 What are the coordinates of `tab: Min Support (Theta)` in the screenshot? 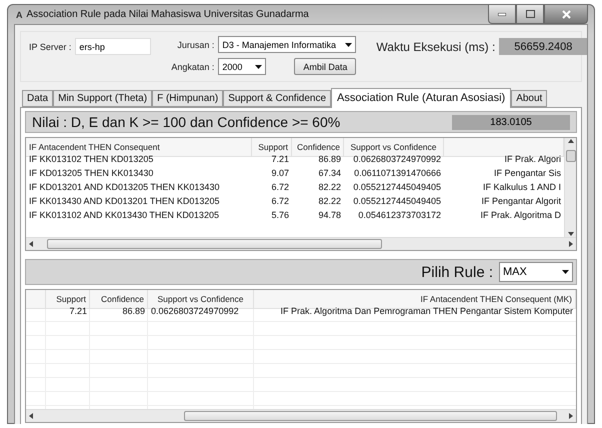 It's located at (102, 98).